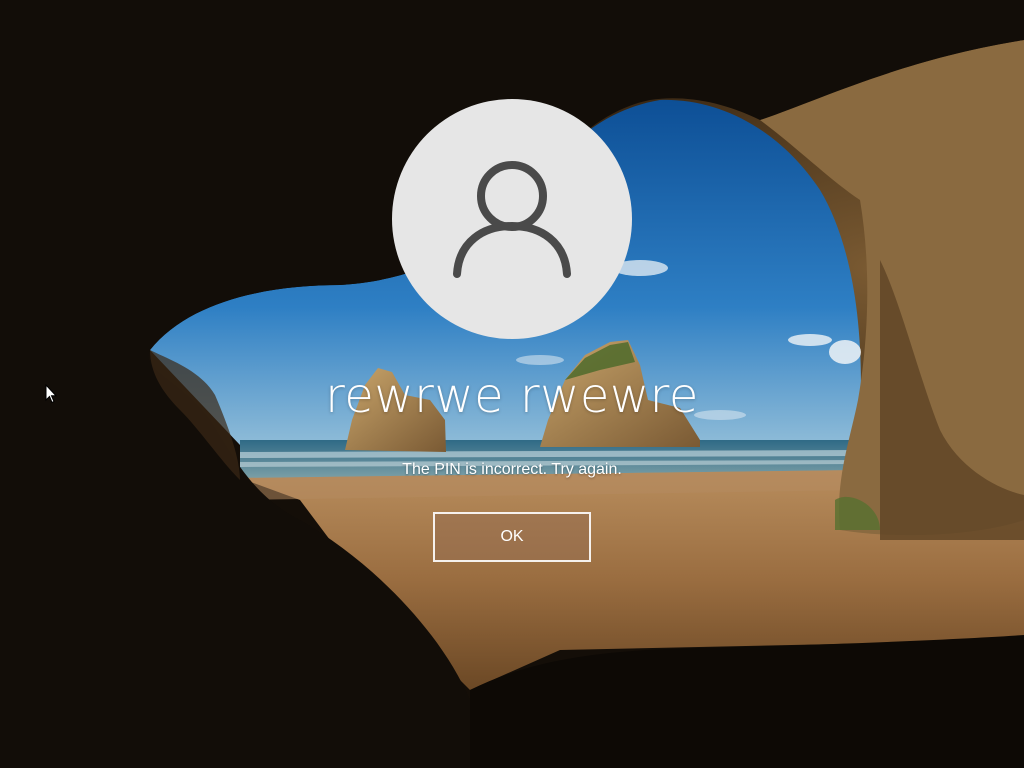 The image size is (1024, 768). Describe the element at coordinates (512, 469) in the screenshot. I see `error-message: The PIN is incorrect. Try again.` at that location.